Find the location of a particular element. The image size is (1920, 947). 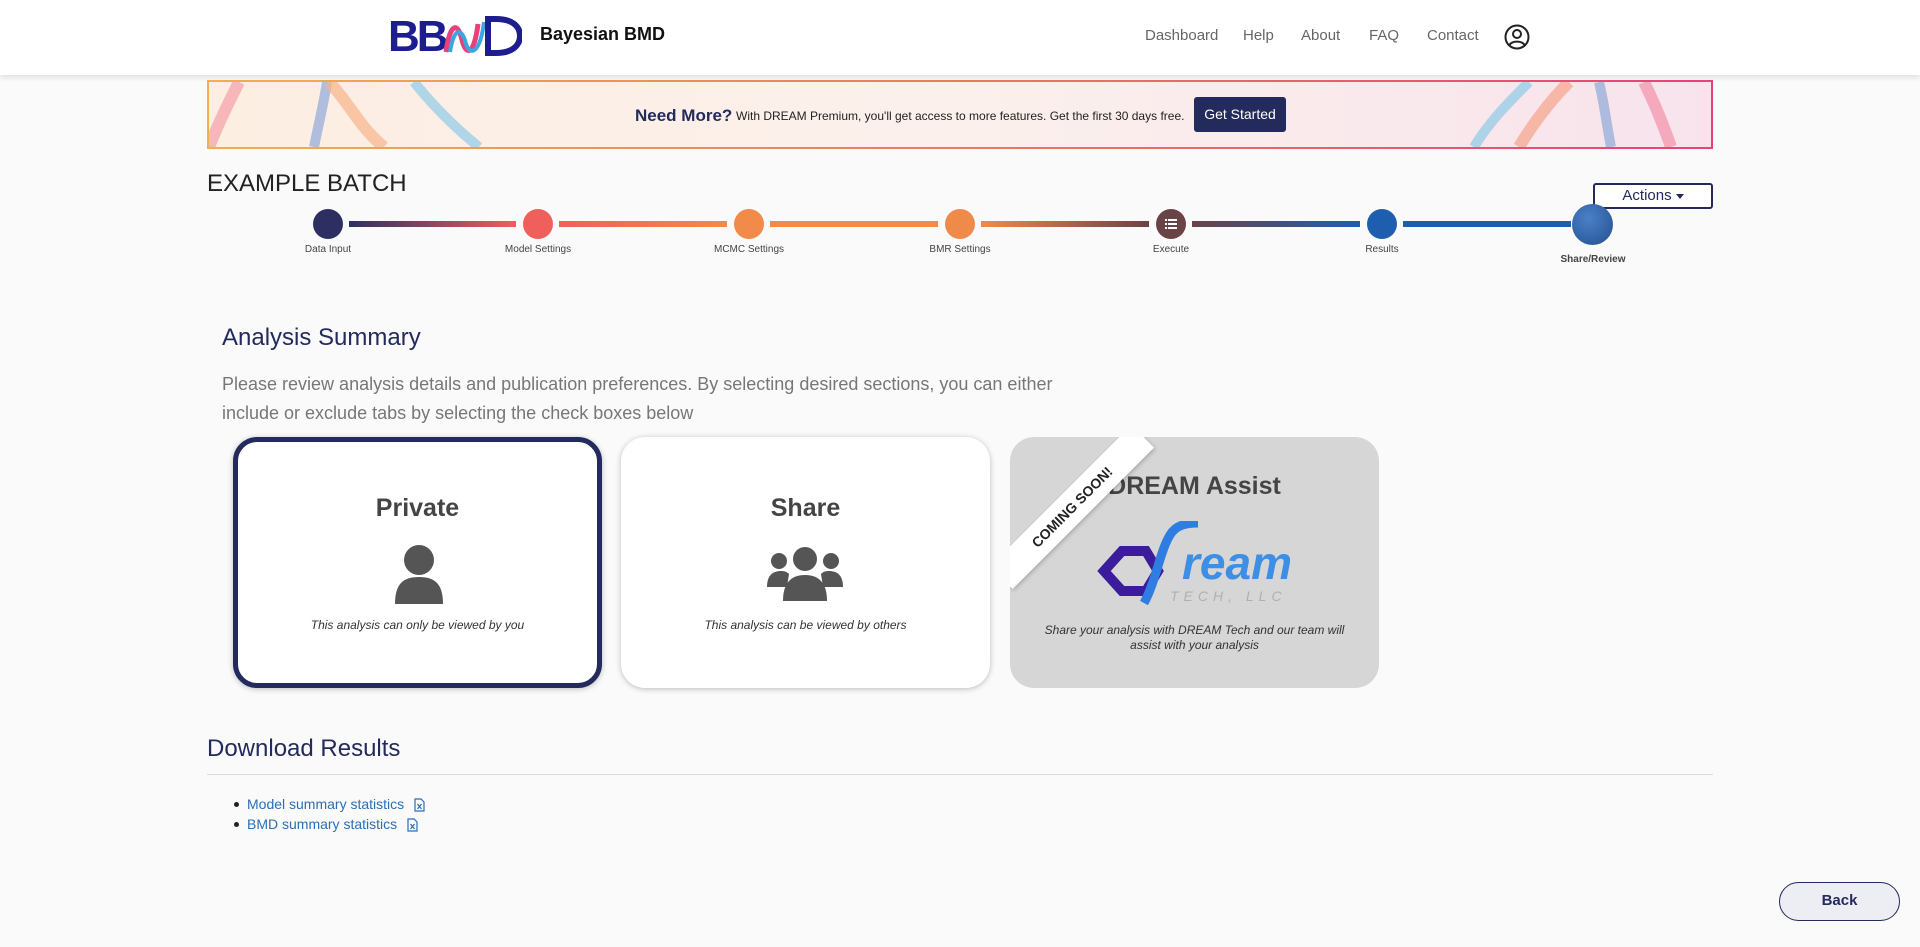

nav-faq: FAQ is located at coordinates (1384, 35).